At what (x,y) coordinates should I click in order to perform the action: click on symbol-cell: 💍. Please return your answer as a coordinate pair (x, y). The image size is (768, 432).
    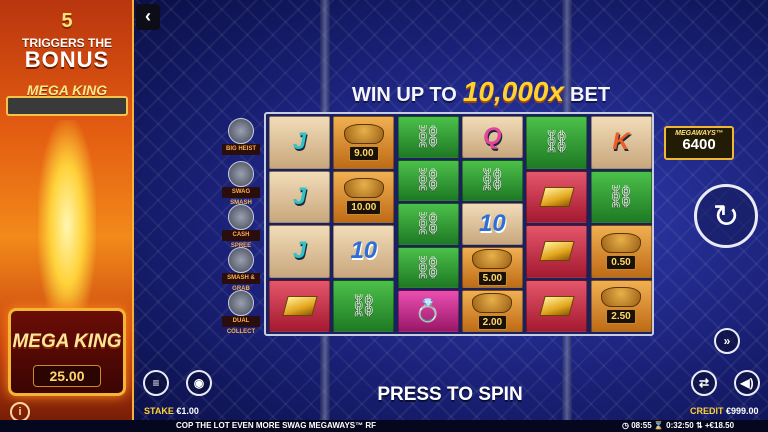
    Looking at the image, I should click on (428, 311).